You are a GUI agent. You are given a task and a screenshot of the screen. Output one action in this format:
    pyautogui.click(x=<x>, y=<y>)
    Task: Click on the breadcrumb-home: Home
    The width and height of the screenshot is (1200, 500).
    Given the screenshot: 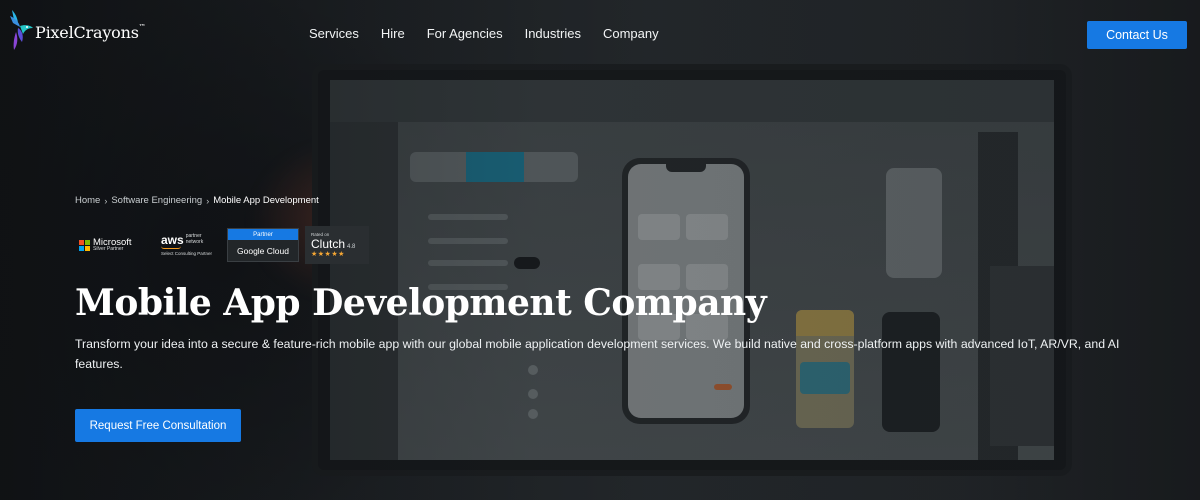 What is the action you would take?
    pyautogui.click(x=87, y=200)
    